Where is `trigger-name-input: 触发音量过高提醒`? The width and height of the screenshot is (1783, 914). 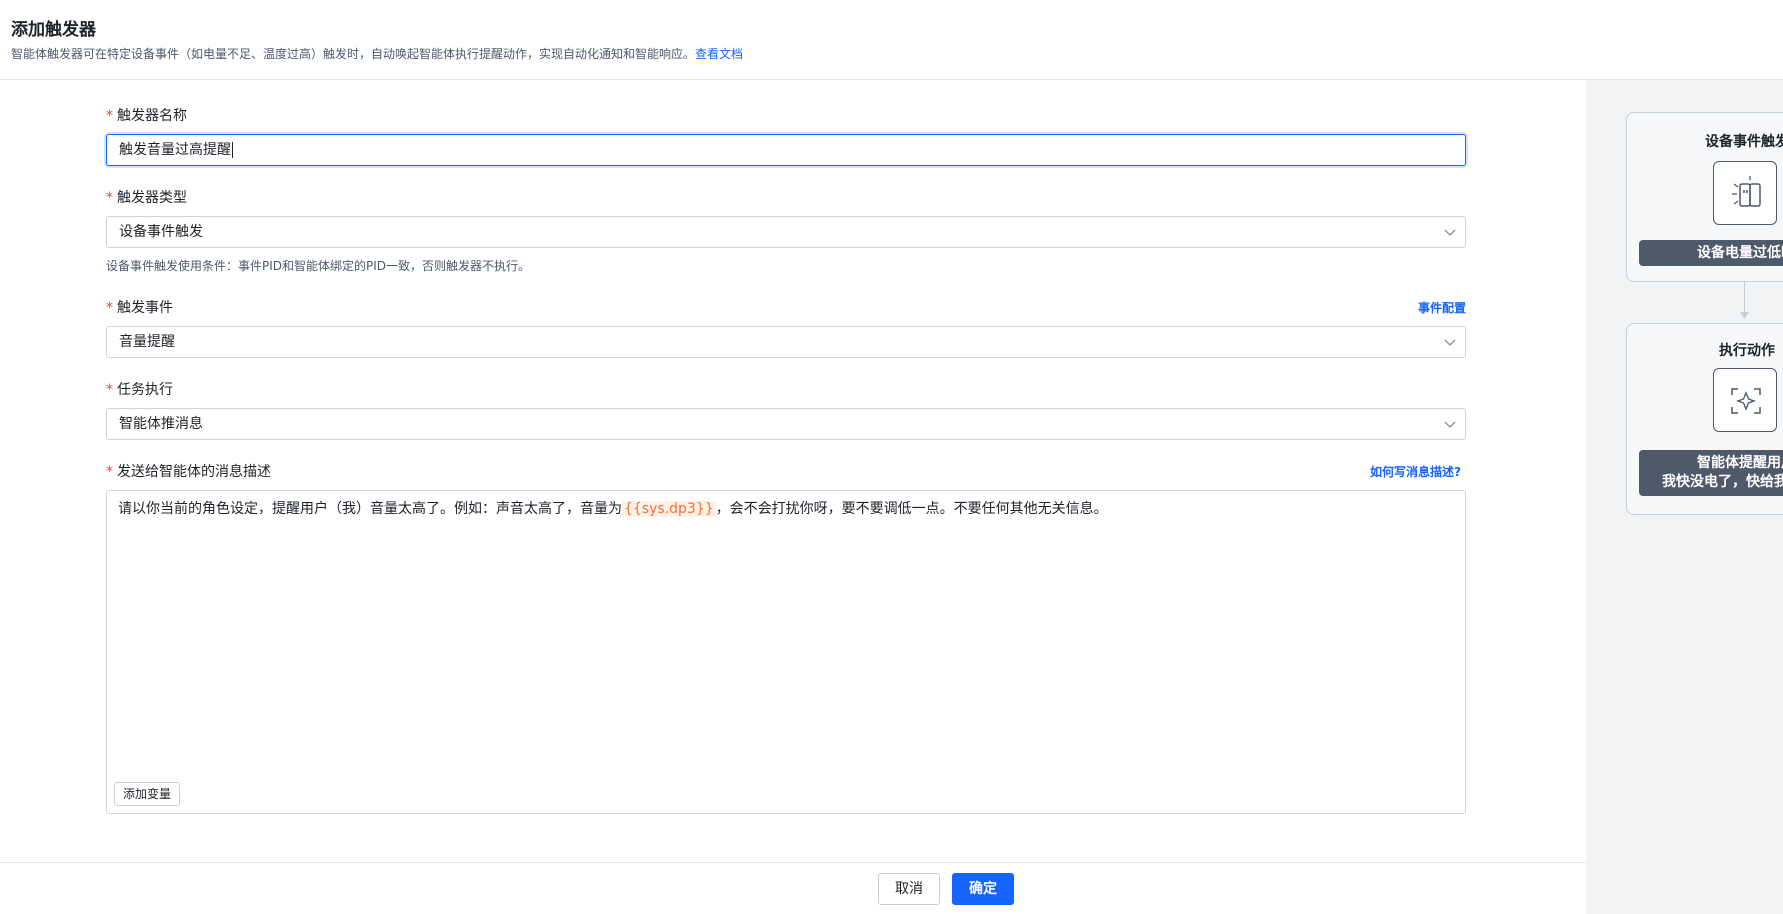
trigger-name-input: 触发音量过高提醒 is located at coordinates (786, 150).